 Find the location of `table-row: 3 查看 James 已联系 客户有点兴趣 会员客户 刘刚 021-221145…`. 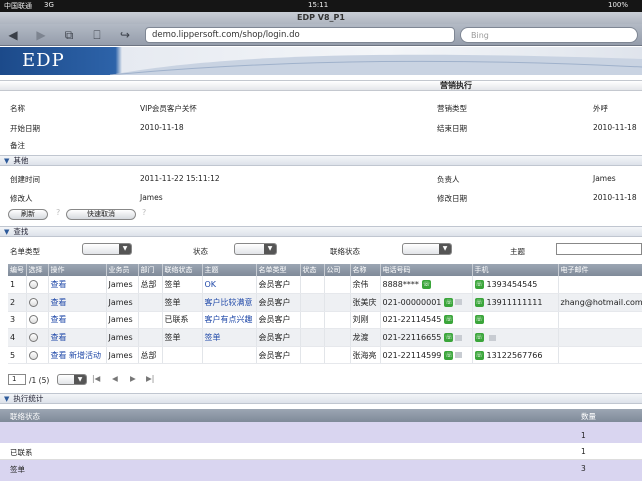

table-row: 3 查看 James 已联系 客户有点兴趣 会员客户 刘刚 021-221145… is located at coordinates (325, 320).